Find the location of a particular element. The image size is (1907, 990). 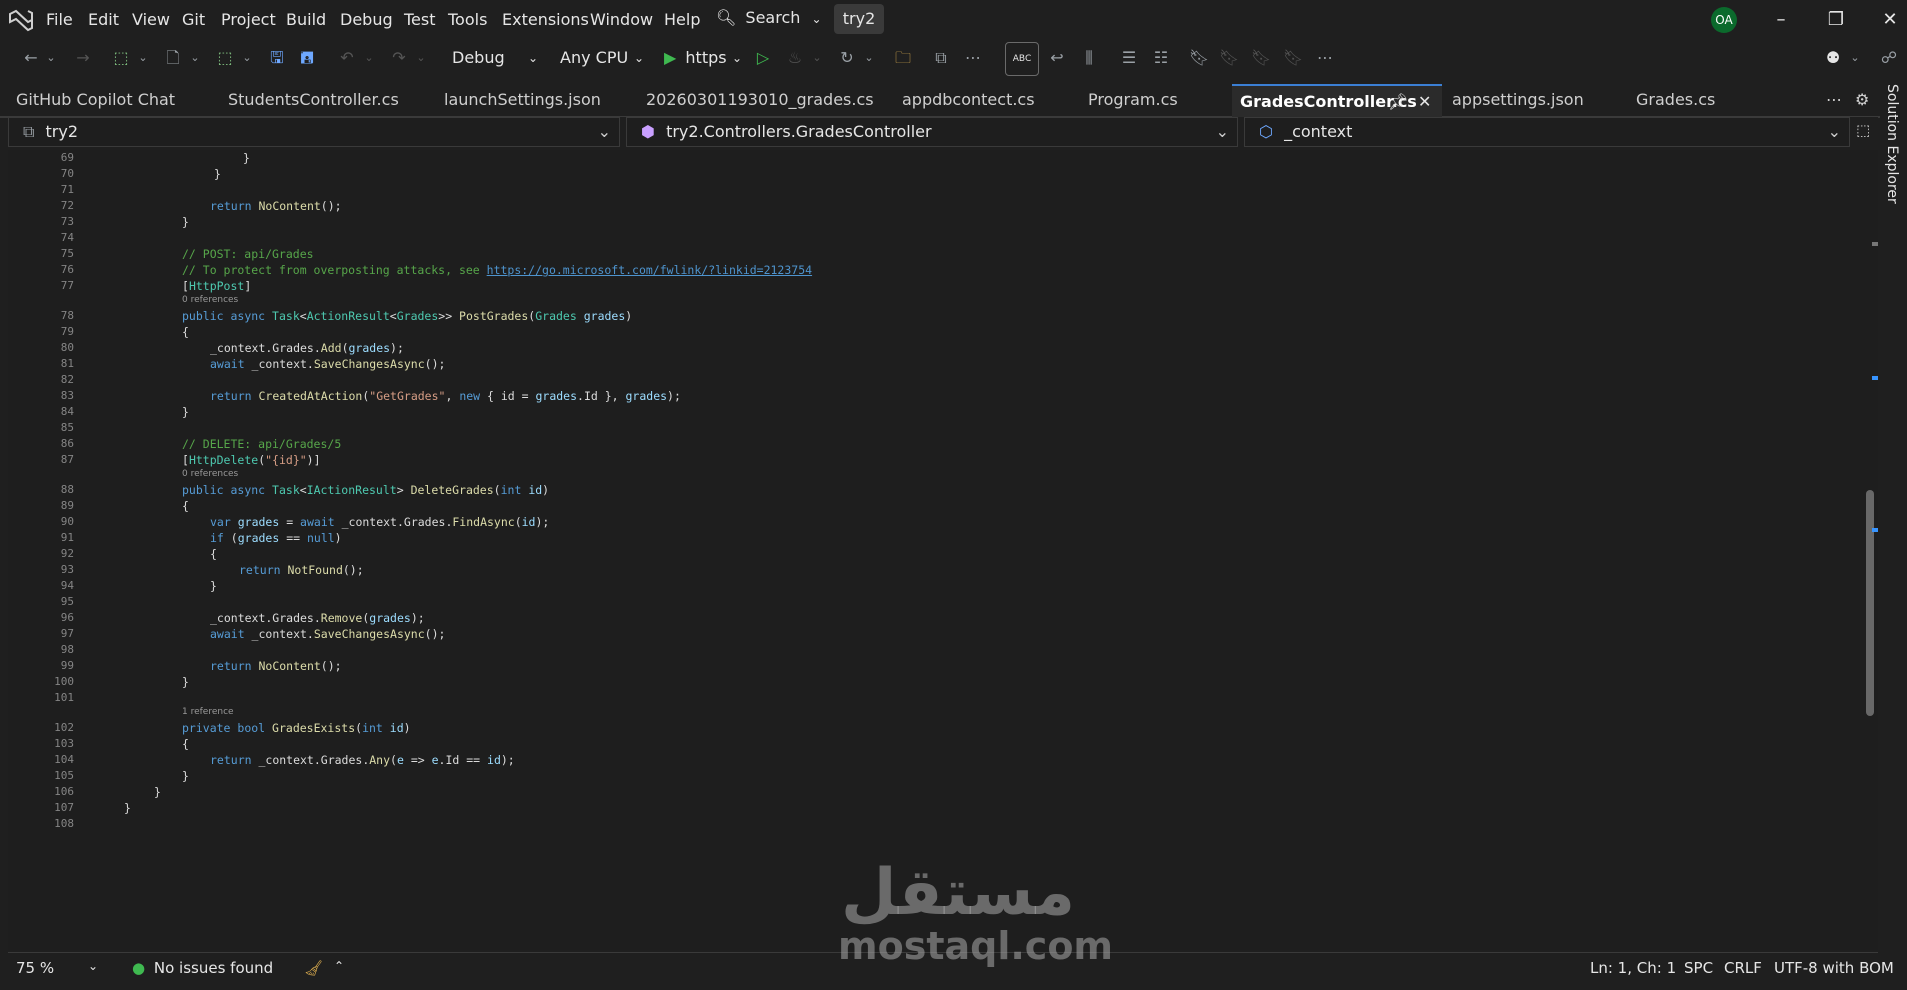

menu-window: Window is located at coordinates (621, 19).